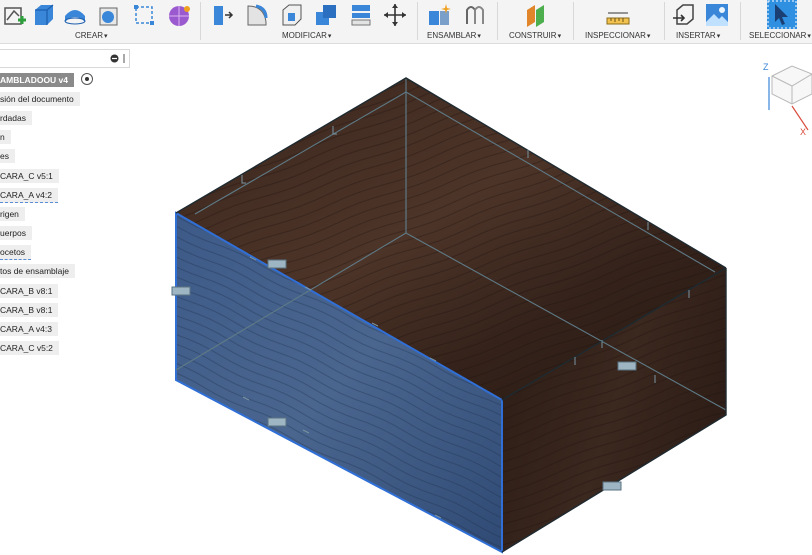 Image resolution: width=812 pixels, height=555 pixels. What do you see at coordinates (306, 35) in the screenshot?
I see `modify-menu: MODIFICAR▾` at bounding box center [306, 35].